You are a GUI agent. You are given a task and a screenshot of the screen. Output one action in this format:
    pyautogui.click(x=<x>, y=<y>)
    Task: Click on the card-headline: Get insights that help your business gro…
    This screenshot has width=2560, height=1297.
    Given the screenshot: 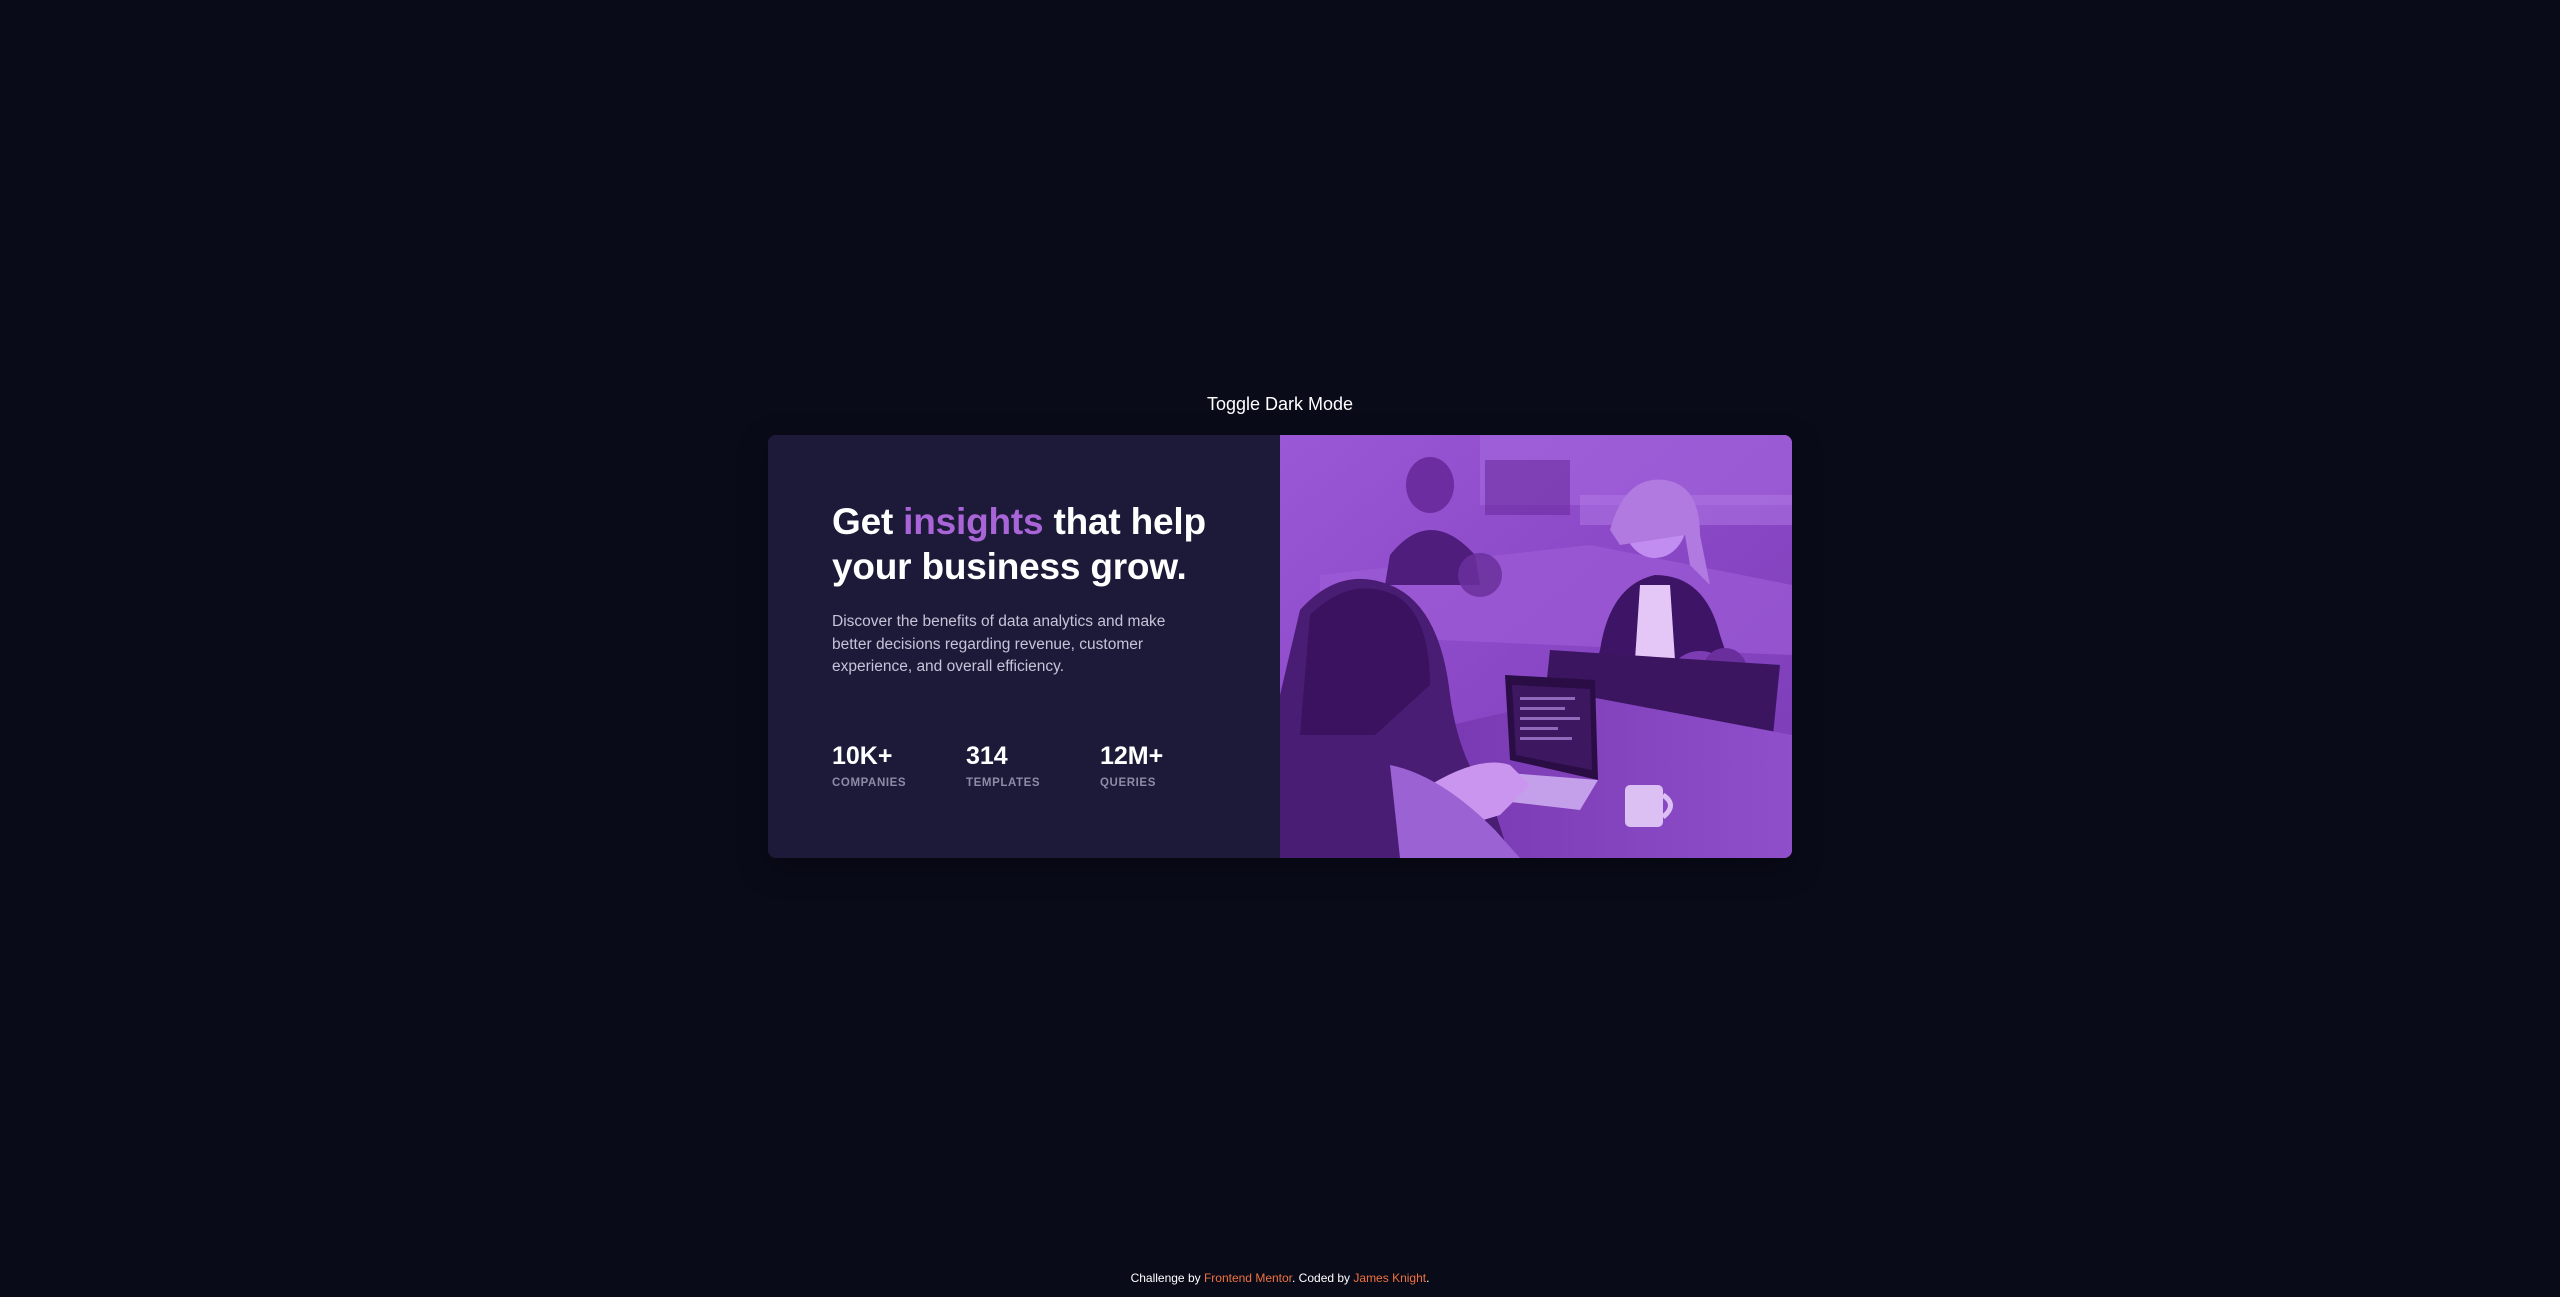 What is the action you would take?
    pyautogui.click(x=1042, y=544)
    